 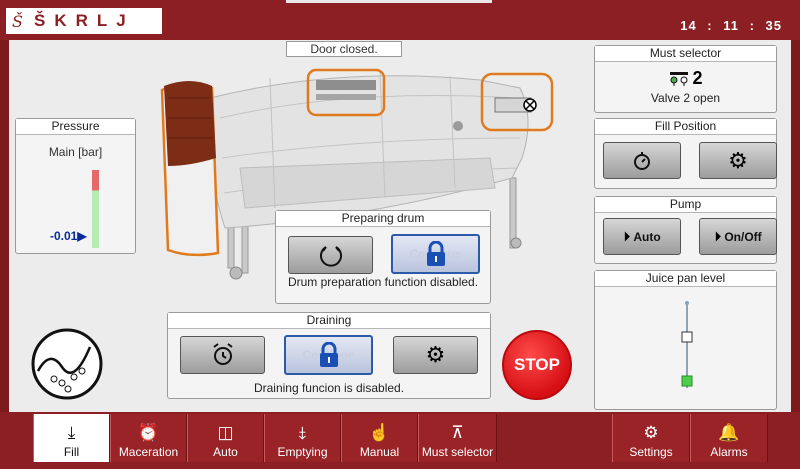 What do you see at coordinates (379, 432) in the screenshot?
I see `hand-icon: ☝` at bounding box center [379, 432].